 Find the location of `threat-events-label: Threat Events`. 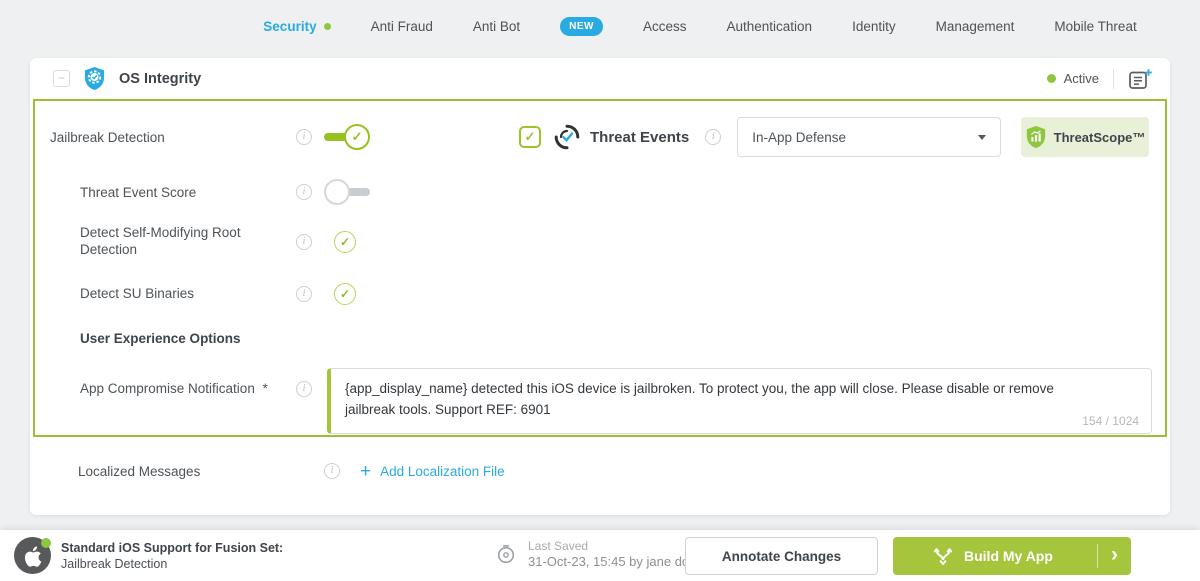

threat-events-label: Threat Events is located at coordinates (640, 137).